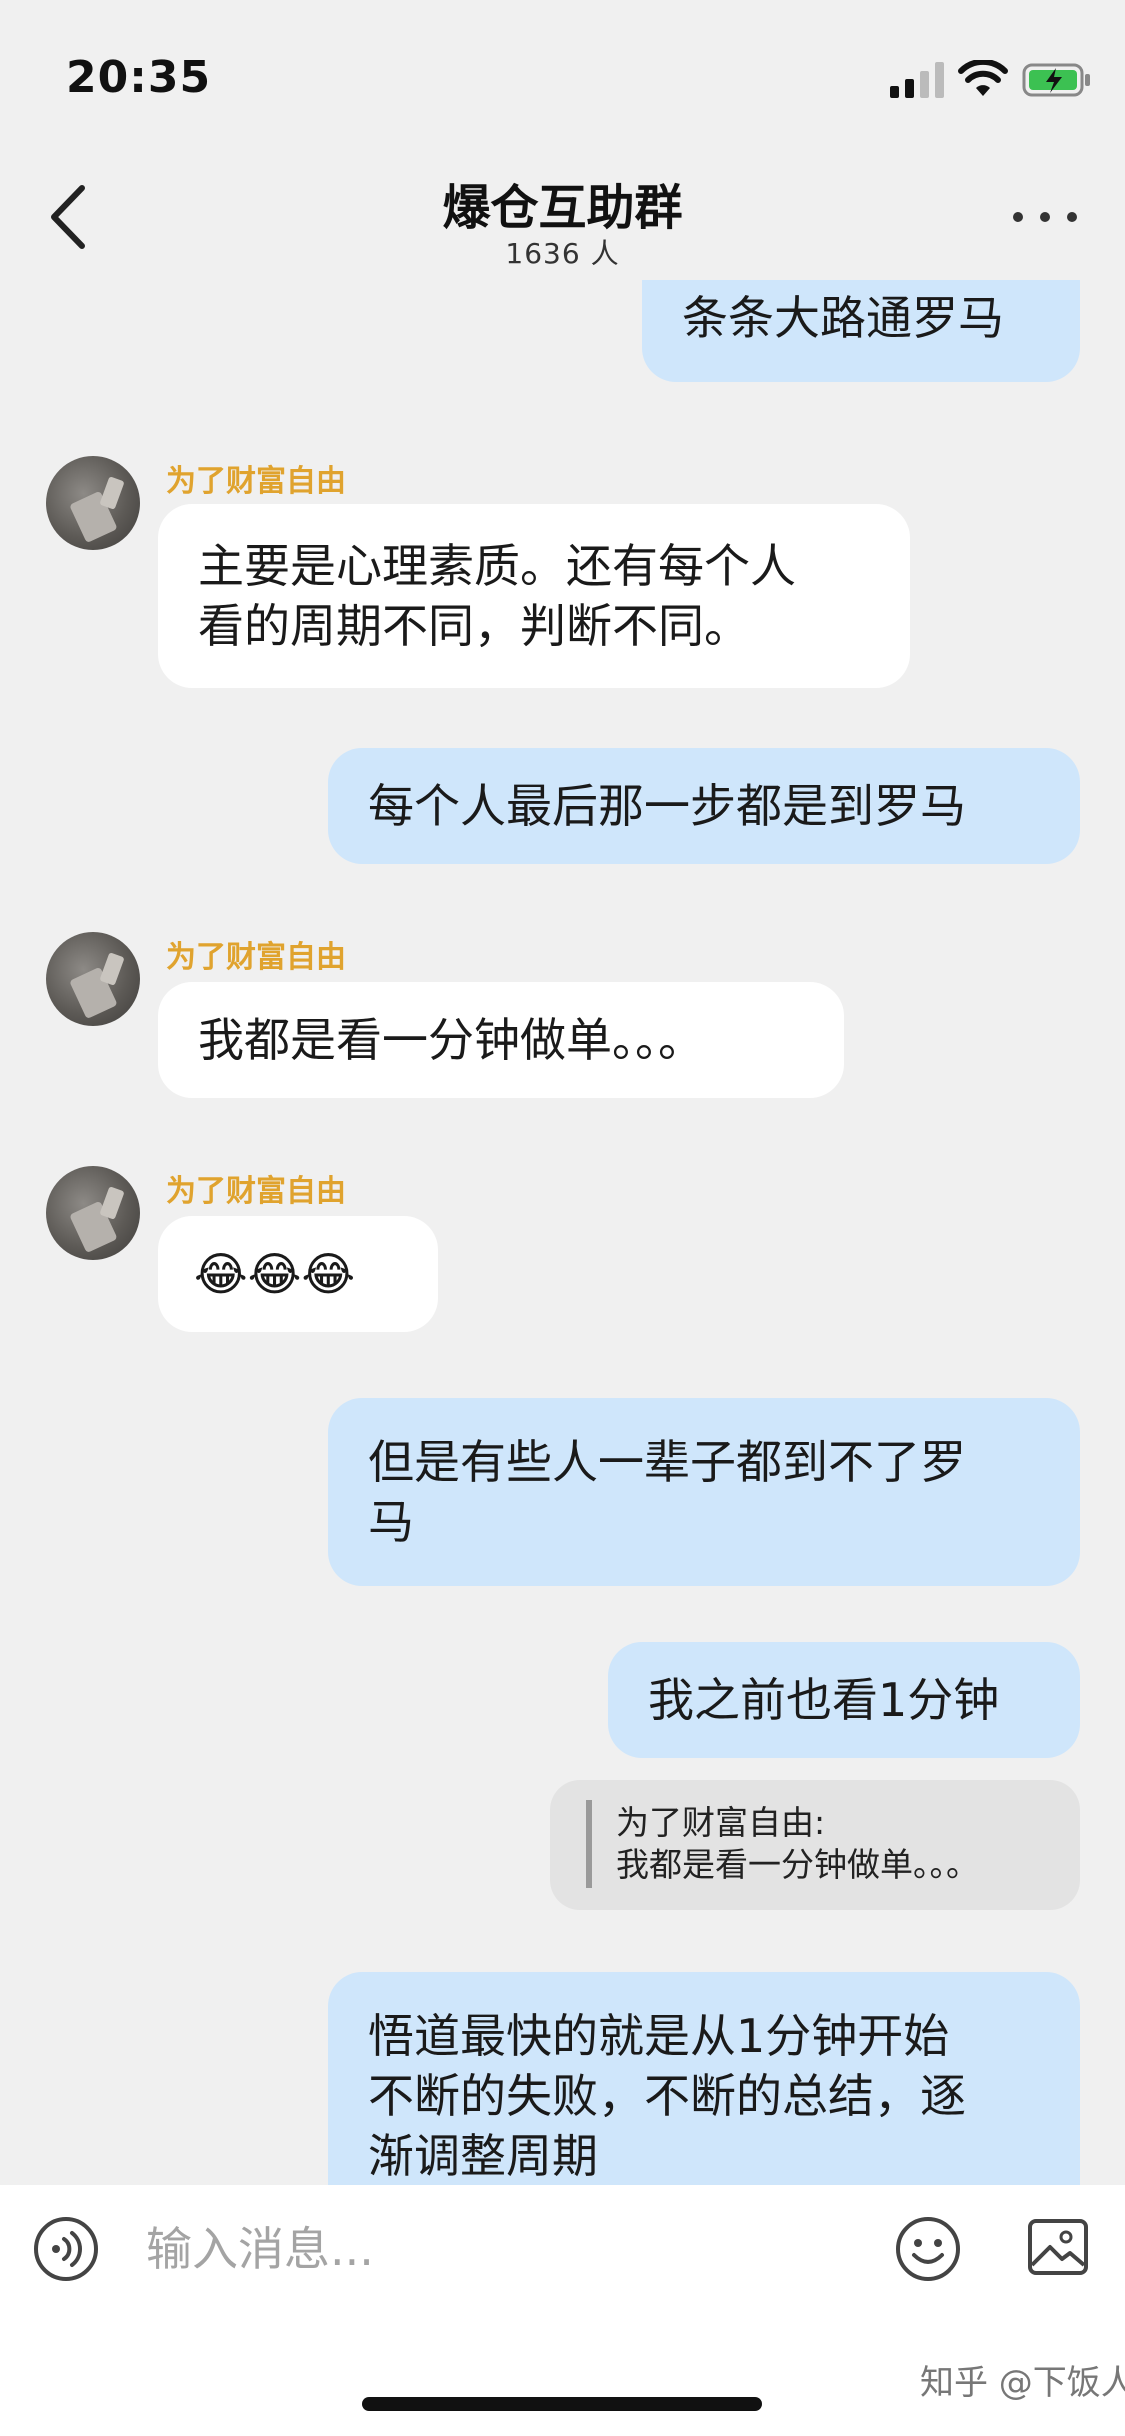 Image resolution: width=1125 pixels, height=2436 pixels. I want to click on watermark: 知乎 @下饭人, so click(1022, 2383).